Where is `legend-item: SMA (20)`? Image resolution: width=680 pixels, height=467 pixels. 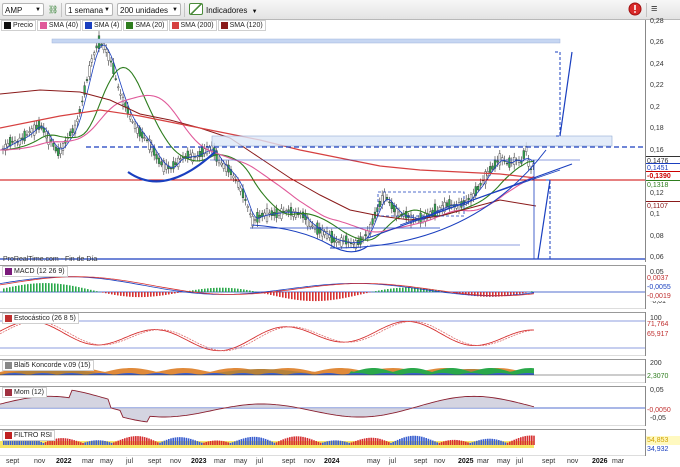
legend-item: SMA (20) is located at coordinates (145, 25).